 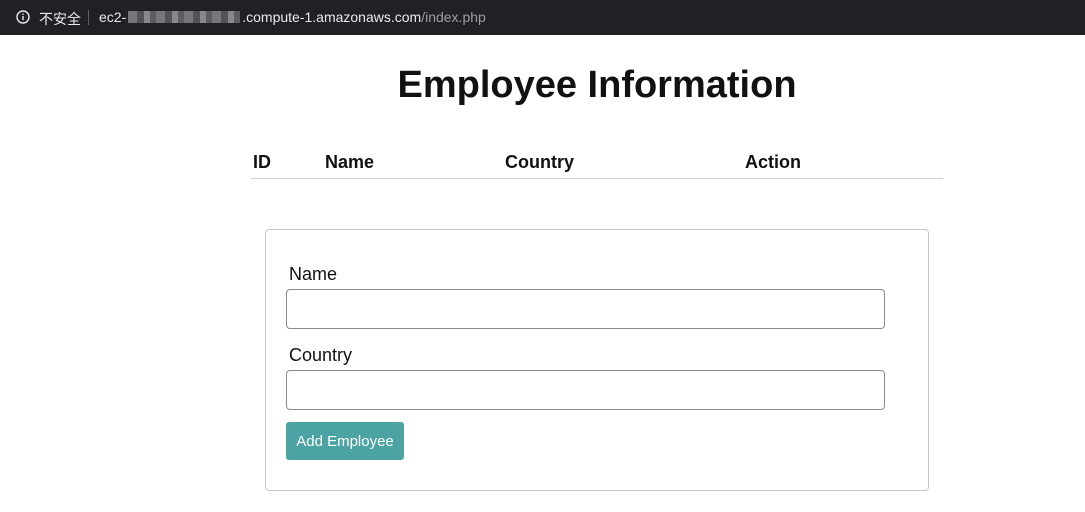 What do you see at coordinates (184, 17) in the screenshot?
I see `redacted-hostname` at bounding box center [184, 17].